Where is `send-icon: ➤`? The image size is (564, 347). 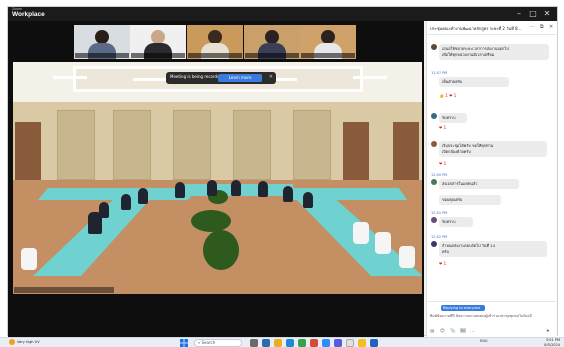 send-icon: ➤ is located at coordinates (548, 331).